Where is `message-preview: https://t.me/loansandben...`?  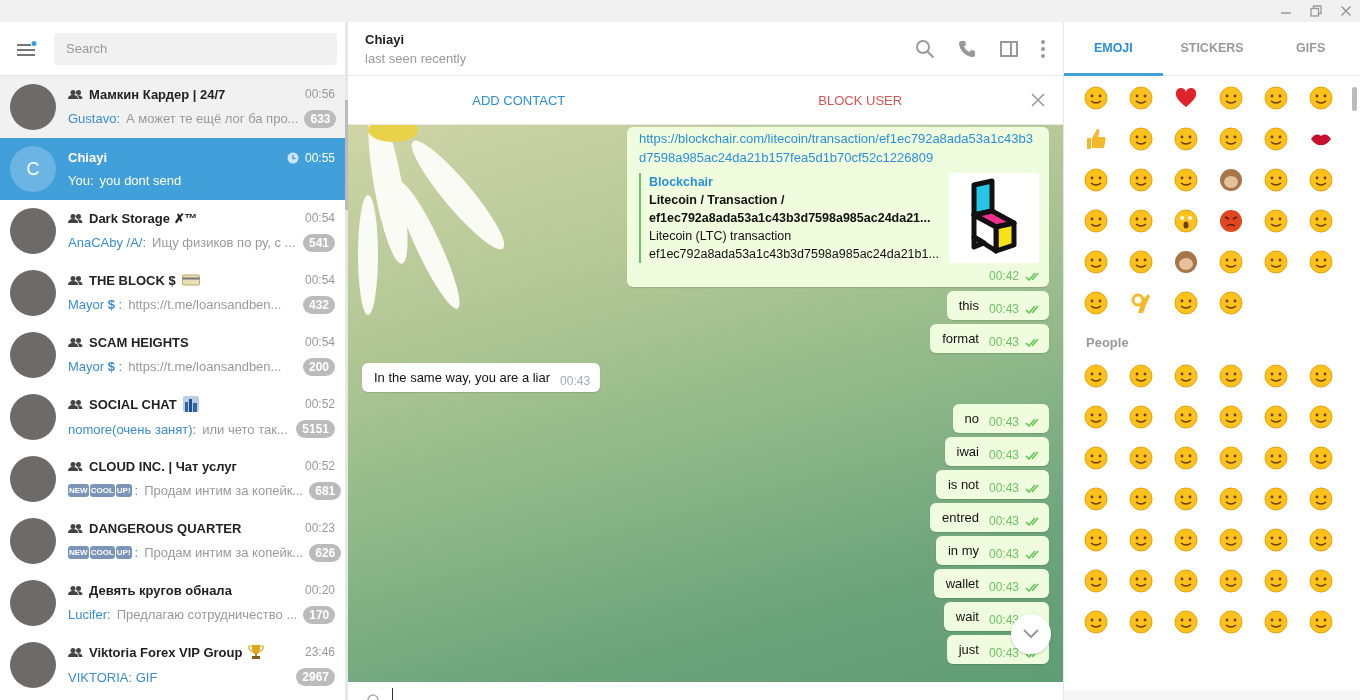
message-preview: https://t.me/loansandben... is located at coordinates (205, 366).